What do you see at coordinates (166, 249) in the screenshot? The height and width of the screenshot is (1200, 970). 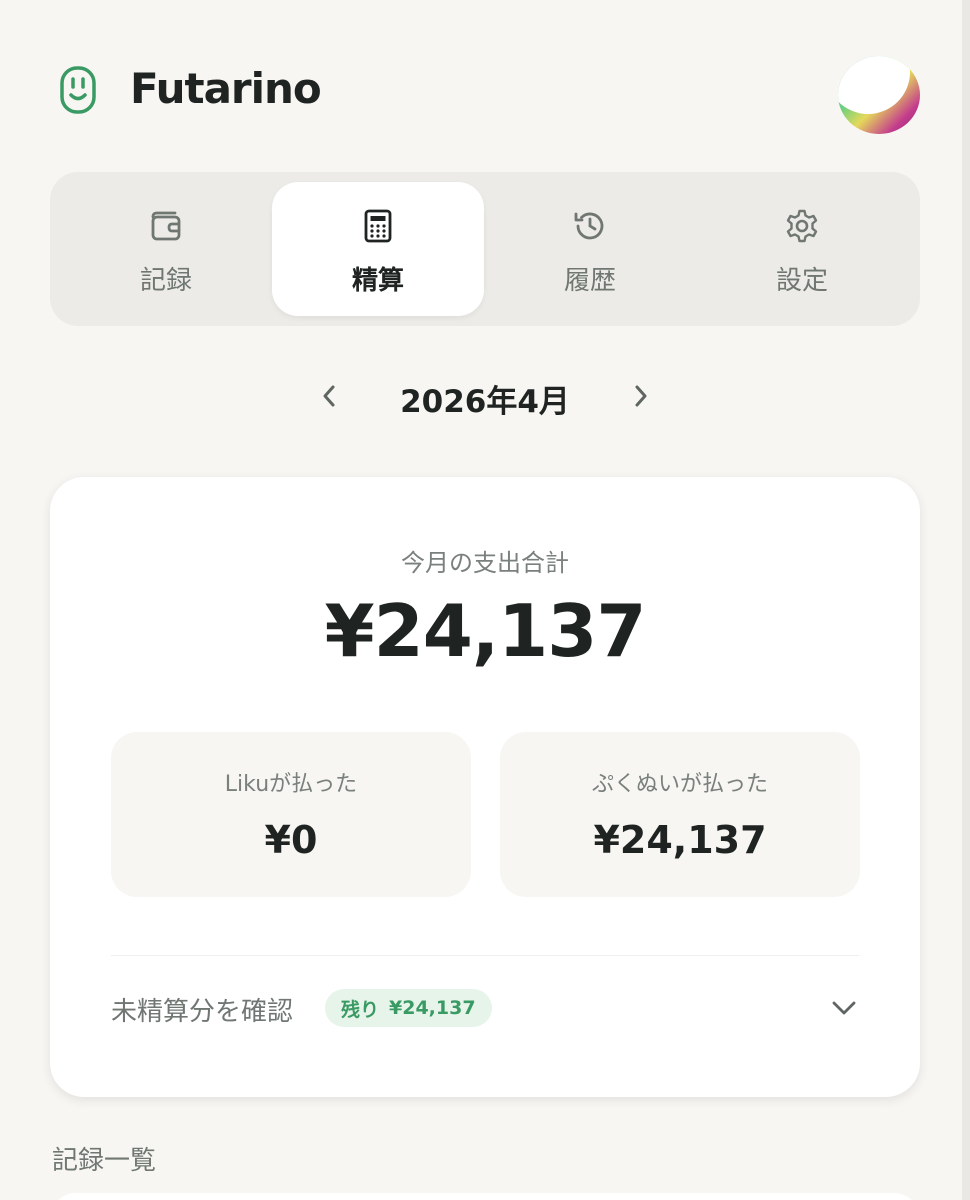 I see `tab-record: 記録` at bounding box center [166, 249].